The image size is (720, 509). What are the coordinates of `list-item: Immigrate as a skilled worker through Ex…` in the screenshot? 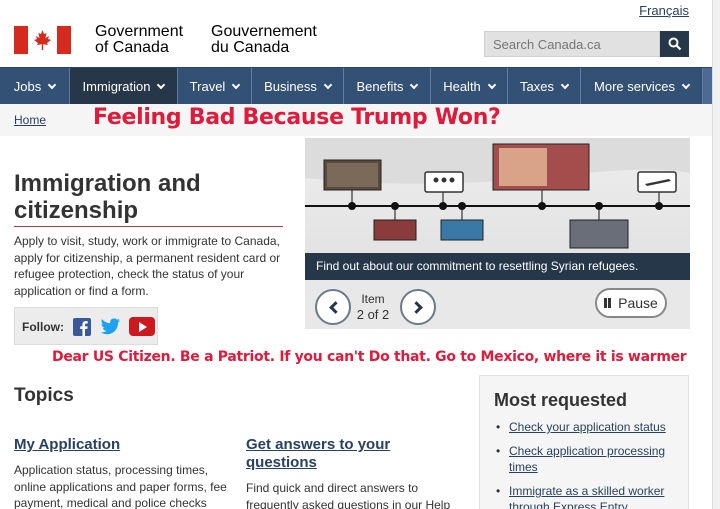 It's located at (590, 496).